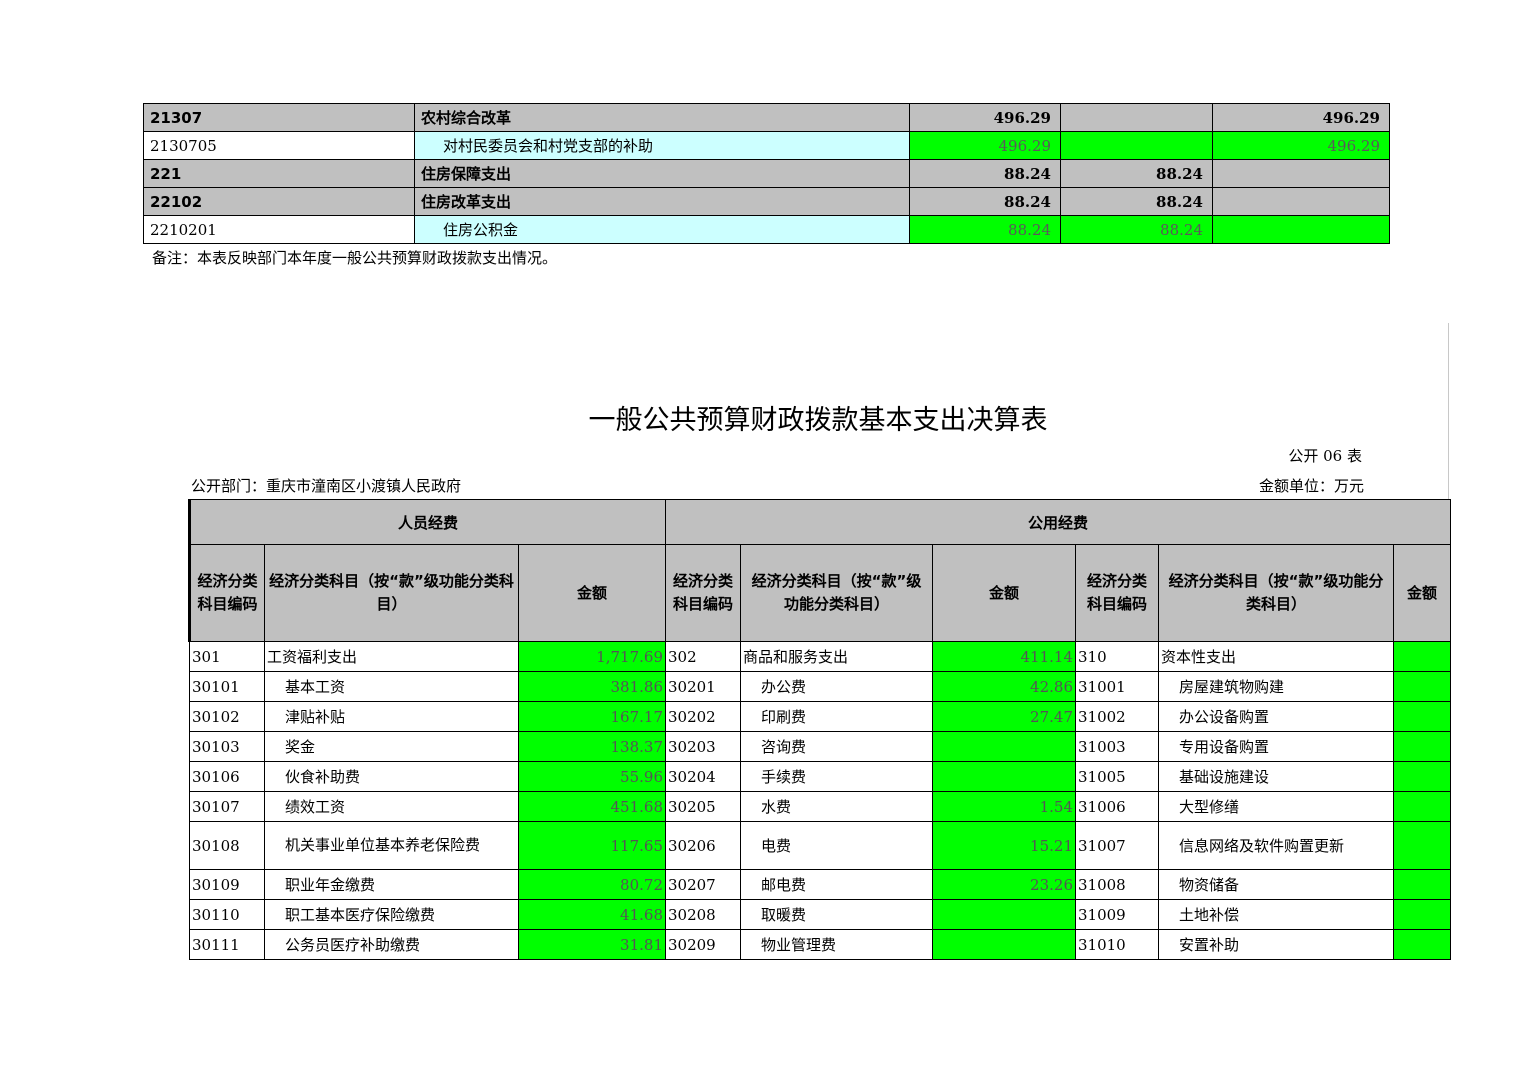  Describe the element at coordinates (703, 593) in the screenshot. I see `col-code-b: 经济分类科目编码` at that location.